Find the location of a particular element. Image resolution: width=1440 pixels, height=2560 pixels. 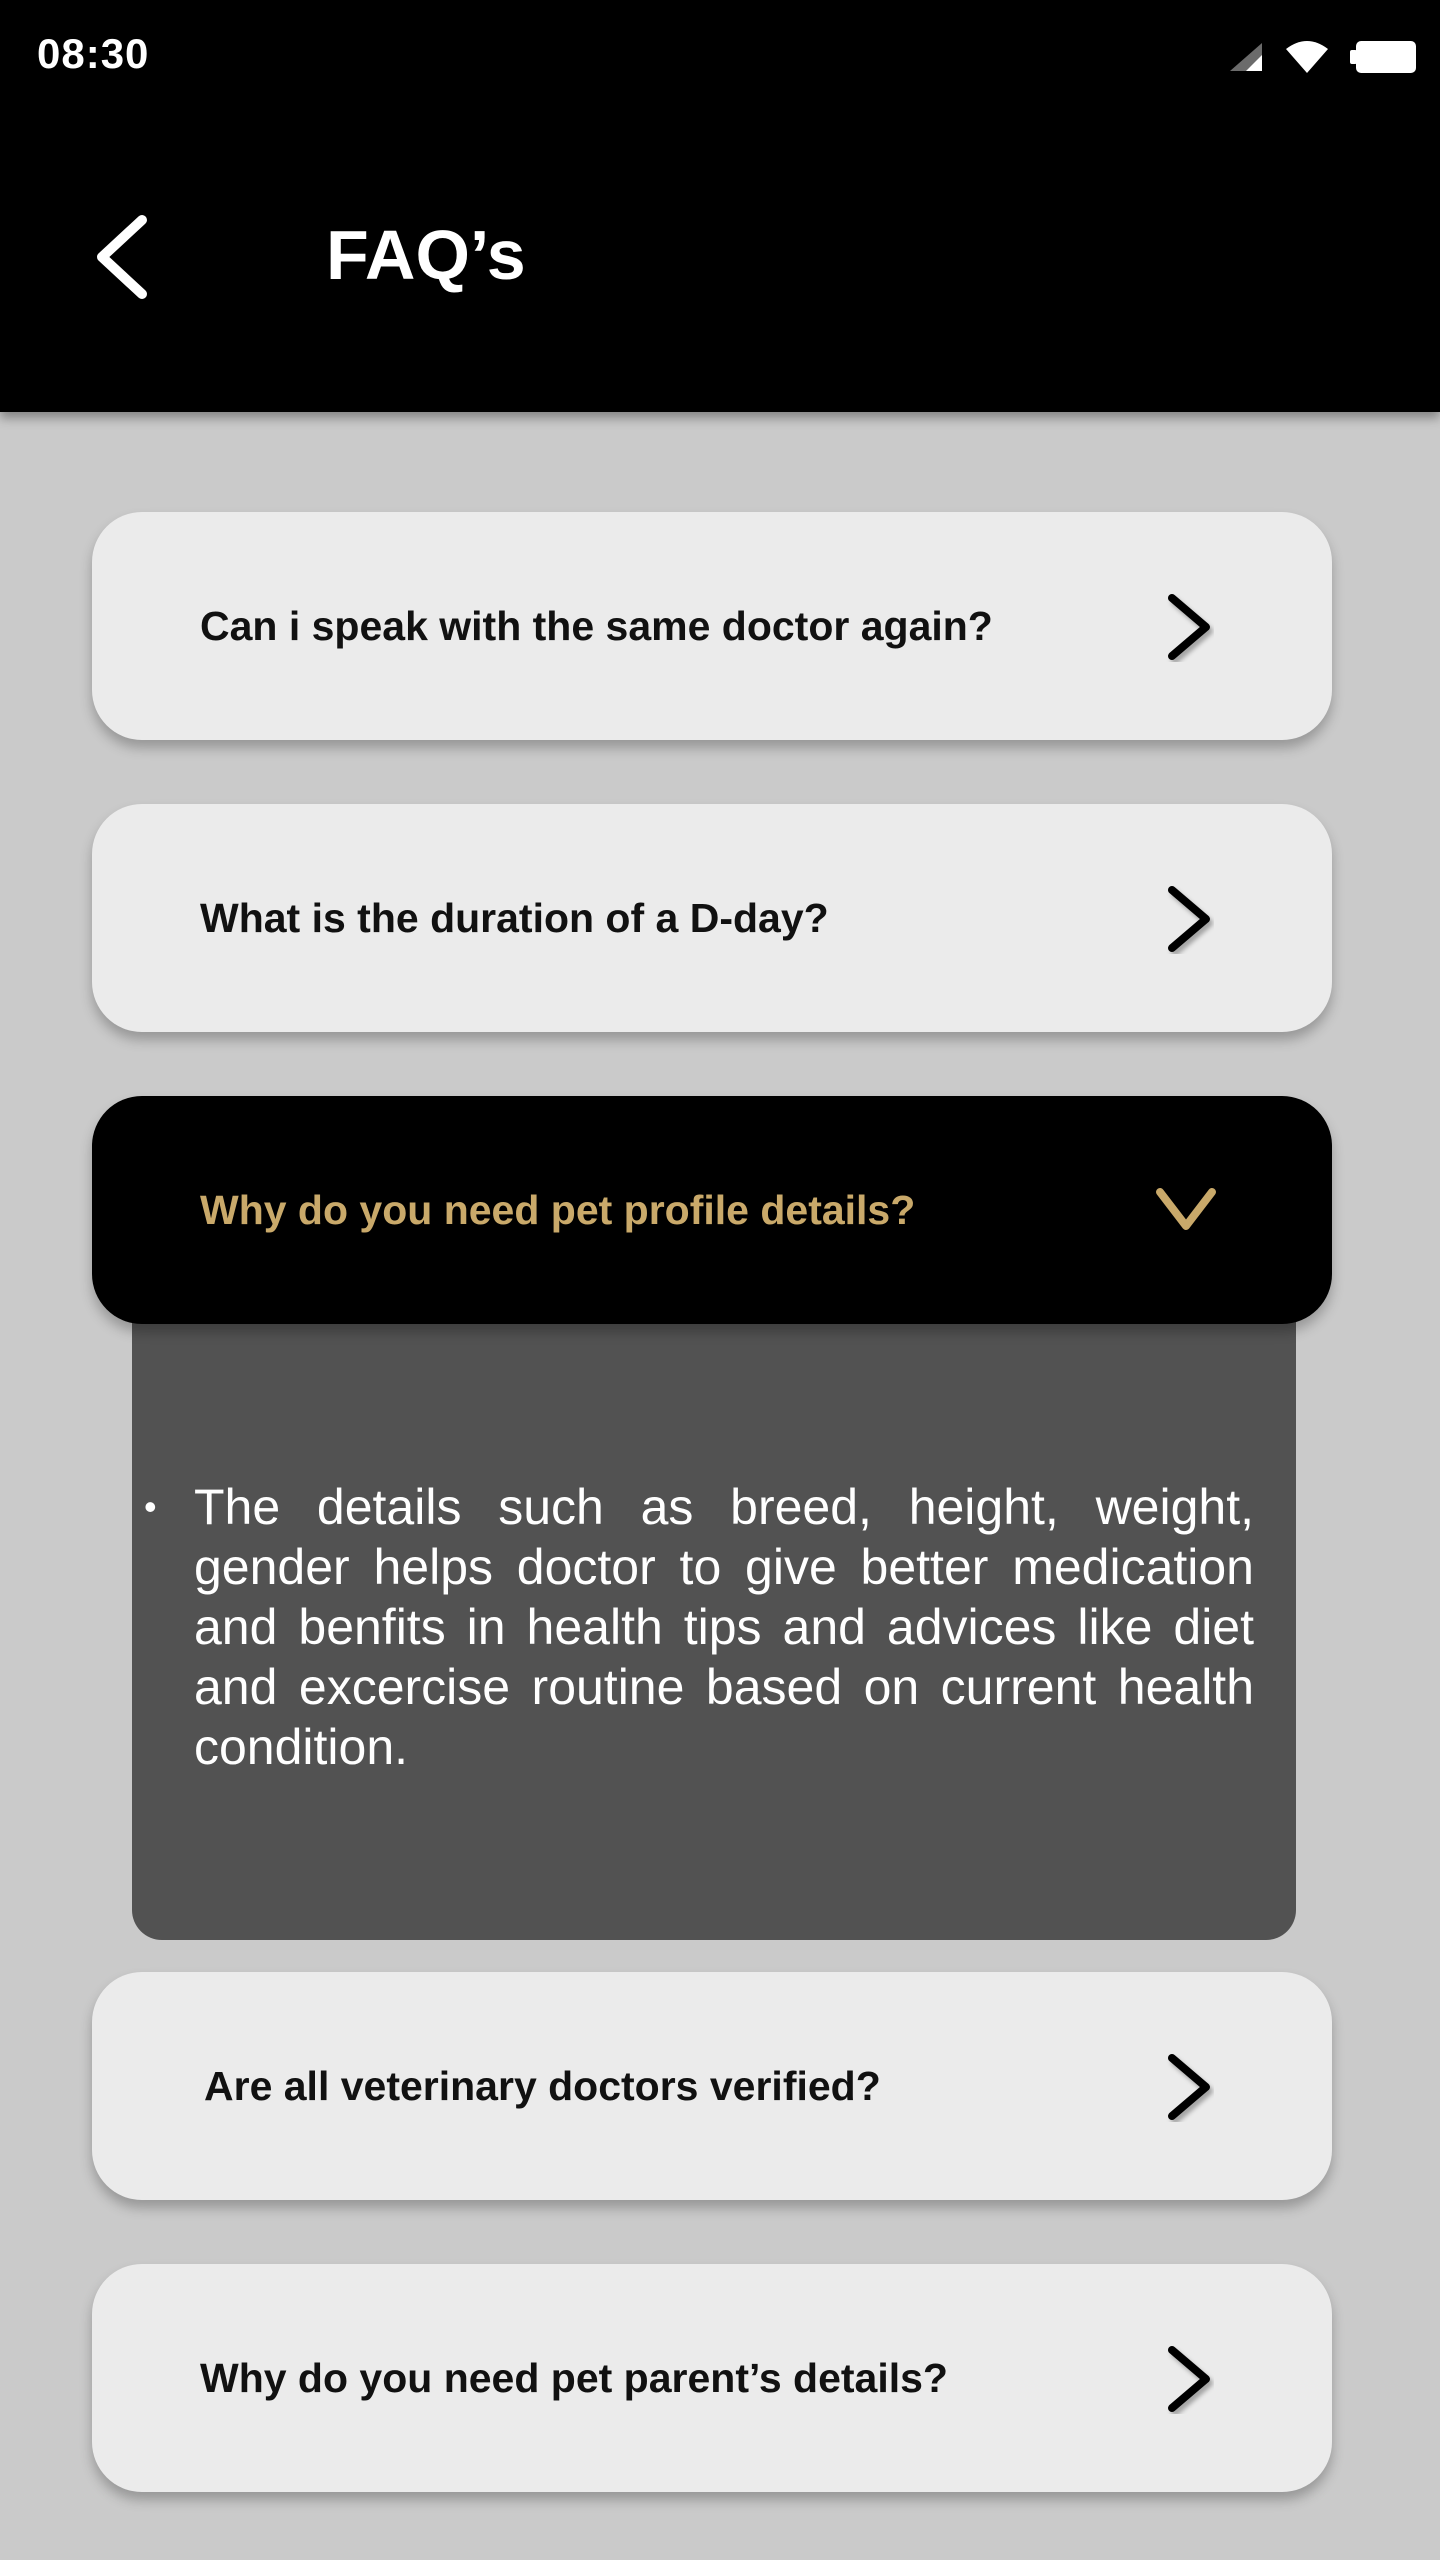

wifi-icon is located at coordinates (1307, 57).